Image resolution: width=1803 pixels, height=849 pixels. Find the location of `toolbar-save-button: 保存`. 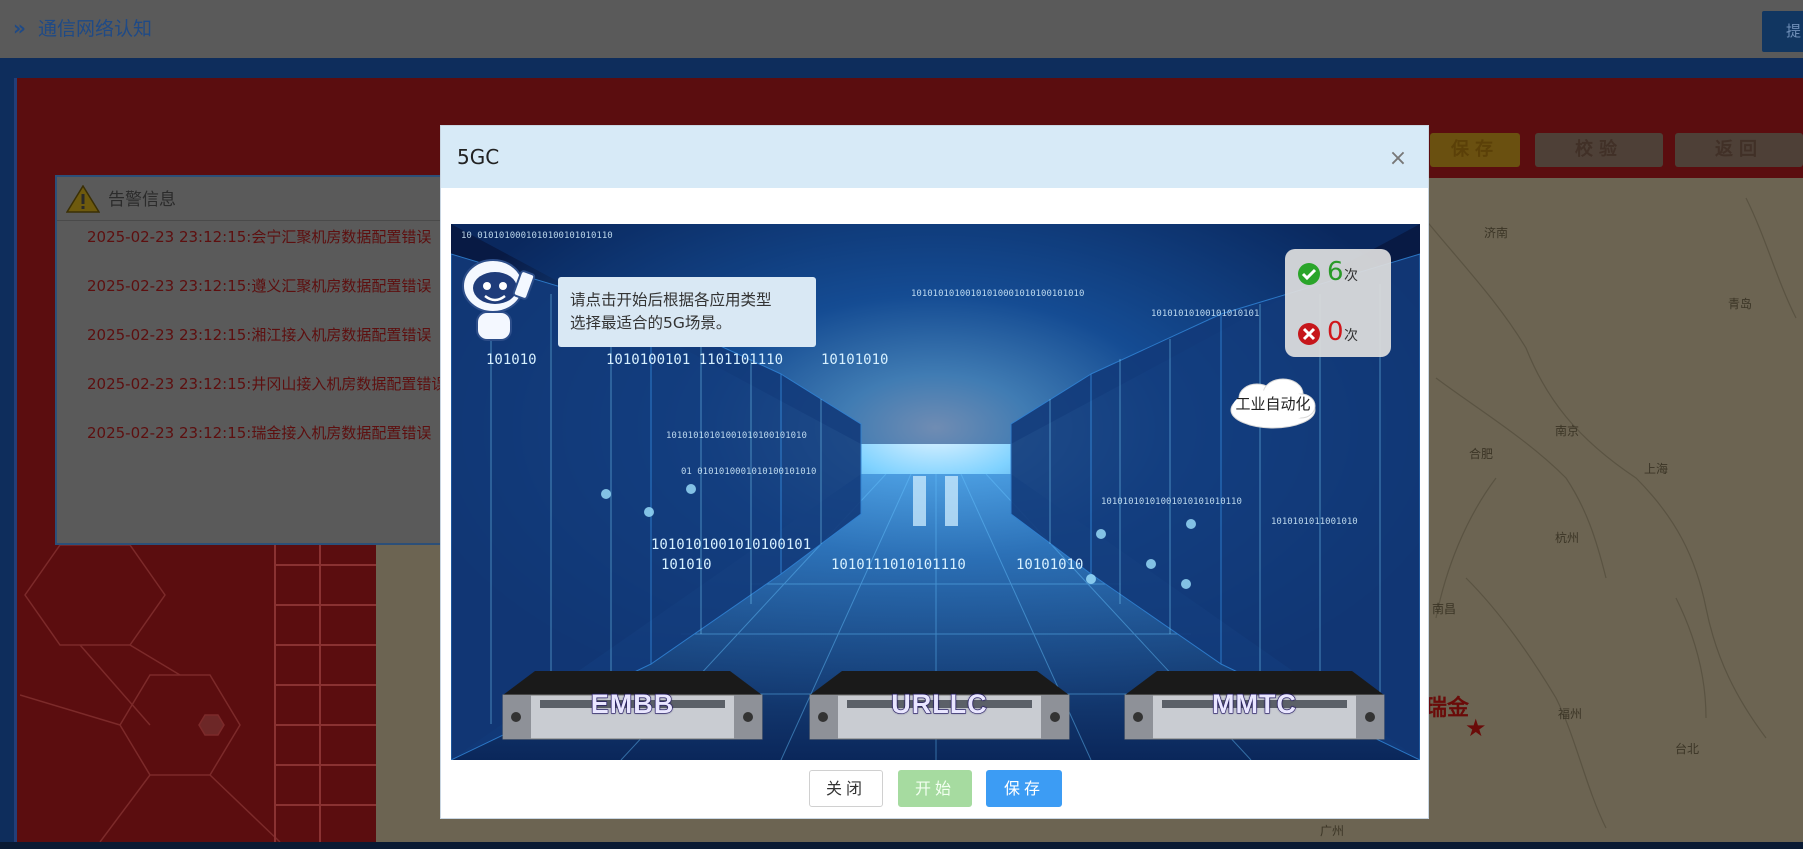

toolbar-save-button: 保存 is located at coordinates (1475, 150).